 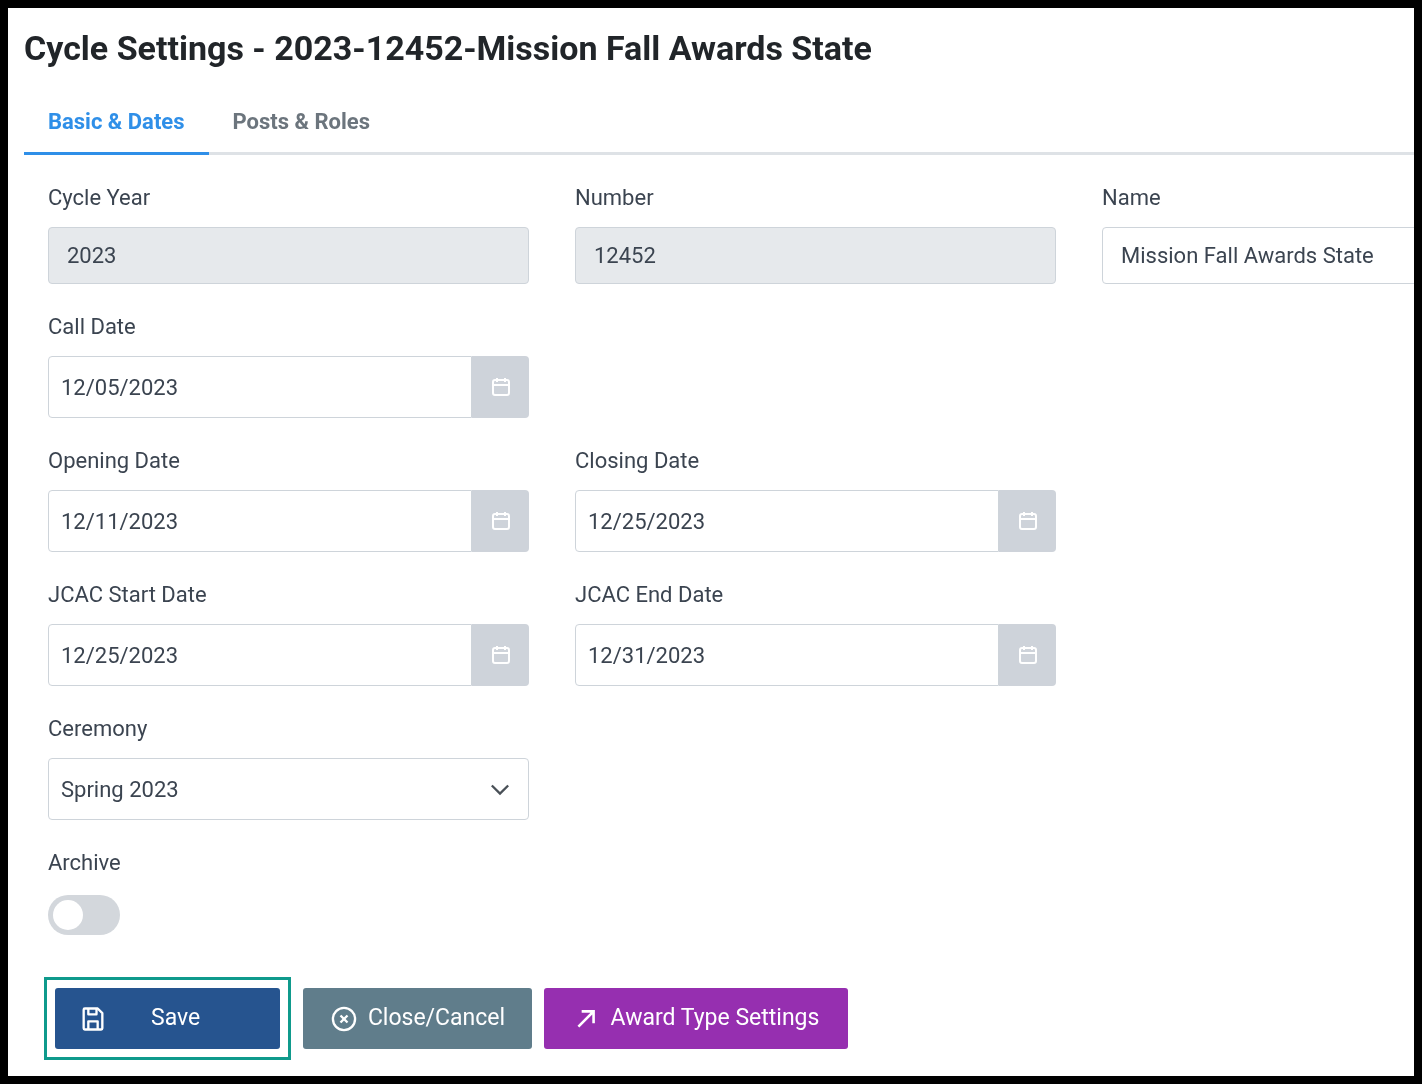 What do you see at coordinates (787, 655) in the screenshot?
I see `date-field: 12/31/2023` at bounding box center [787, 655].